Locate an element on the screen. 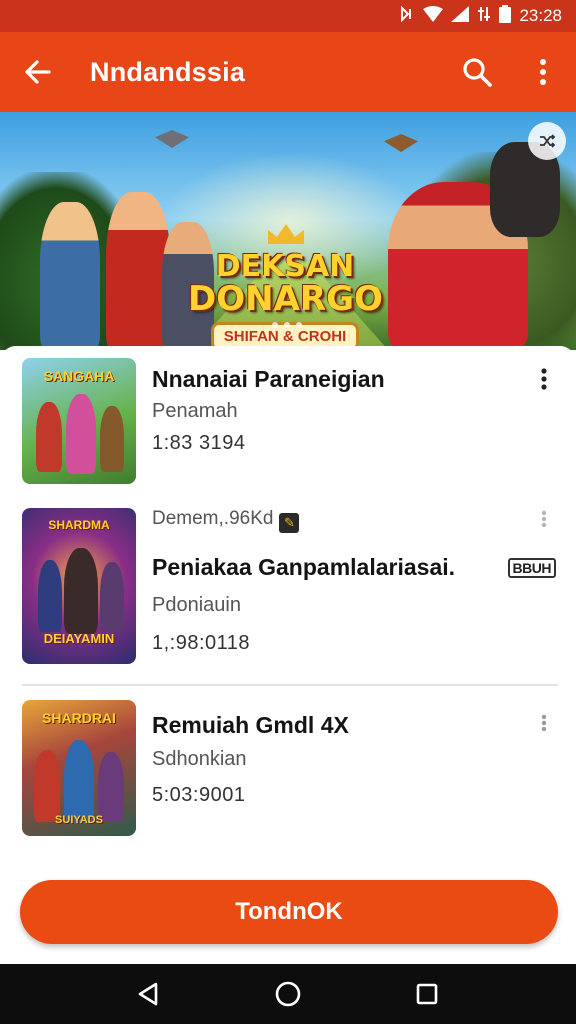 The width and height of the screenshot is (576, 1024). game-meta: 1,:98:0118 is located at coordinates (201, 643).